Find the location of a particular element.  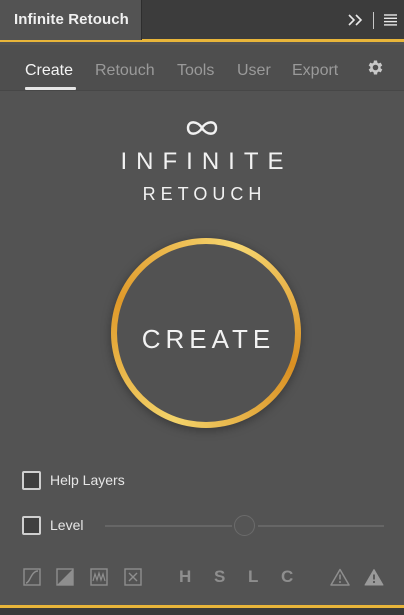

panel-tab: Infinite Retouch is located at coordinates (71, 20).